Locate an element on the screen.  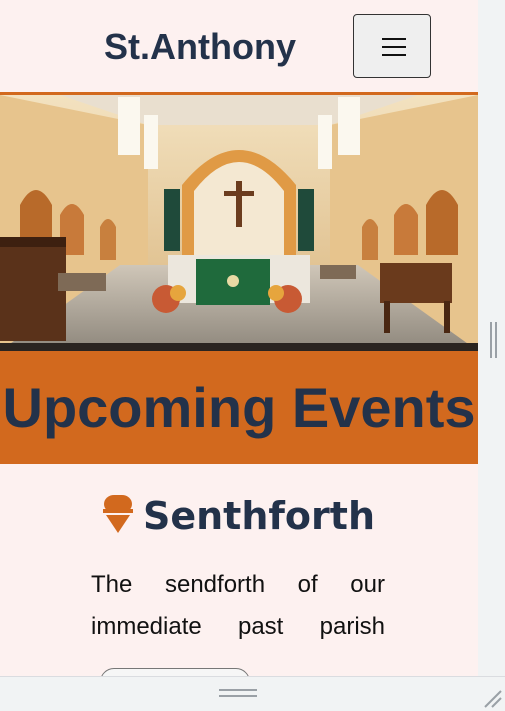
ice-cream-icon is located at coordinates (117, 518).